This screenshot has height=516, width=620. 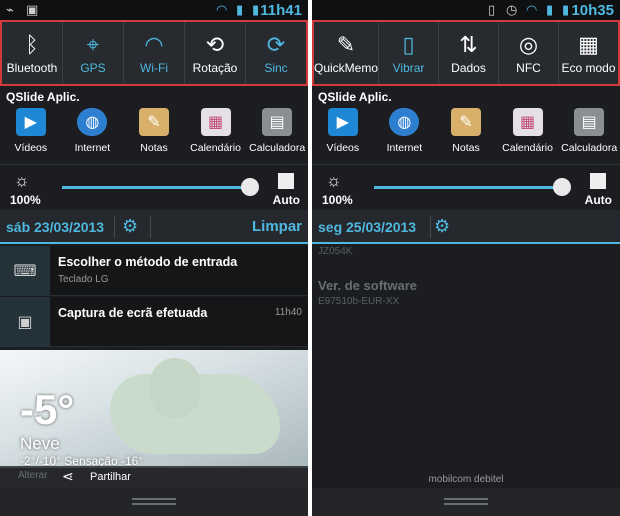 I want to click on toggle-nfc: ◎ NFC, so click(x=529, y=53).